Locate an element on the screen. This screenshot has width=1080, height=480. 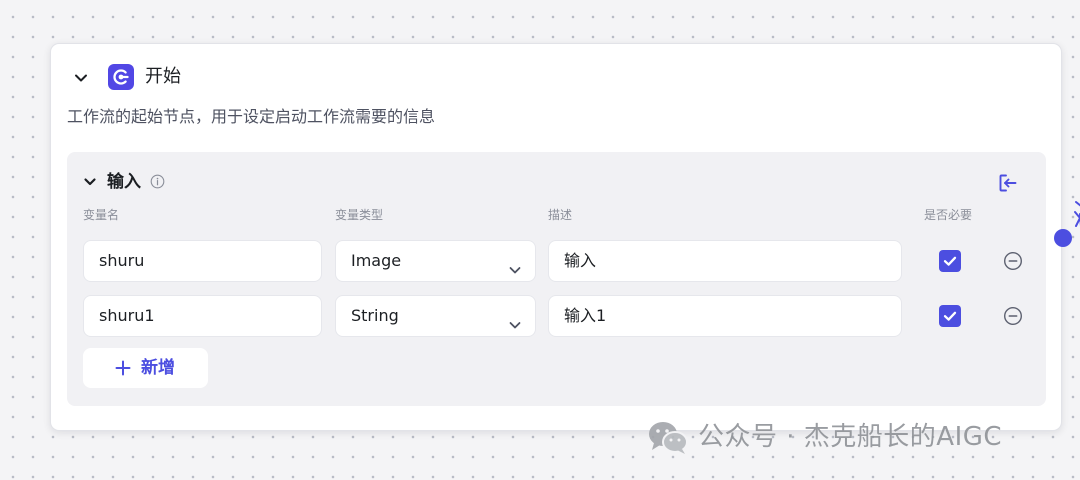
variable-row: shuru Image 输入 is located at coordinates (556, 261).